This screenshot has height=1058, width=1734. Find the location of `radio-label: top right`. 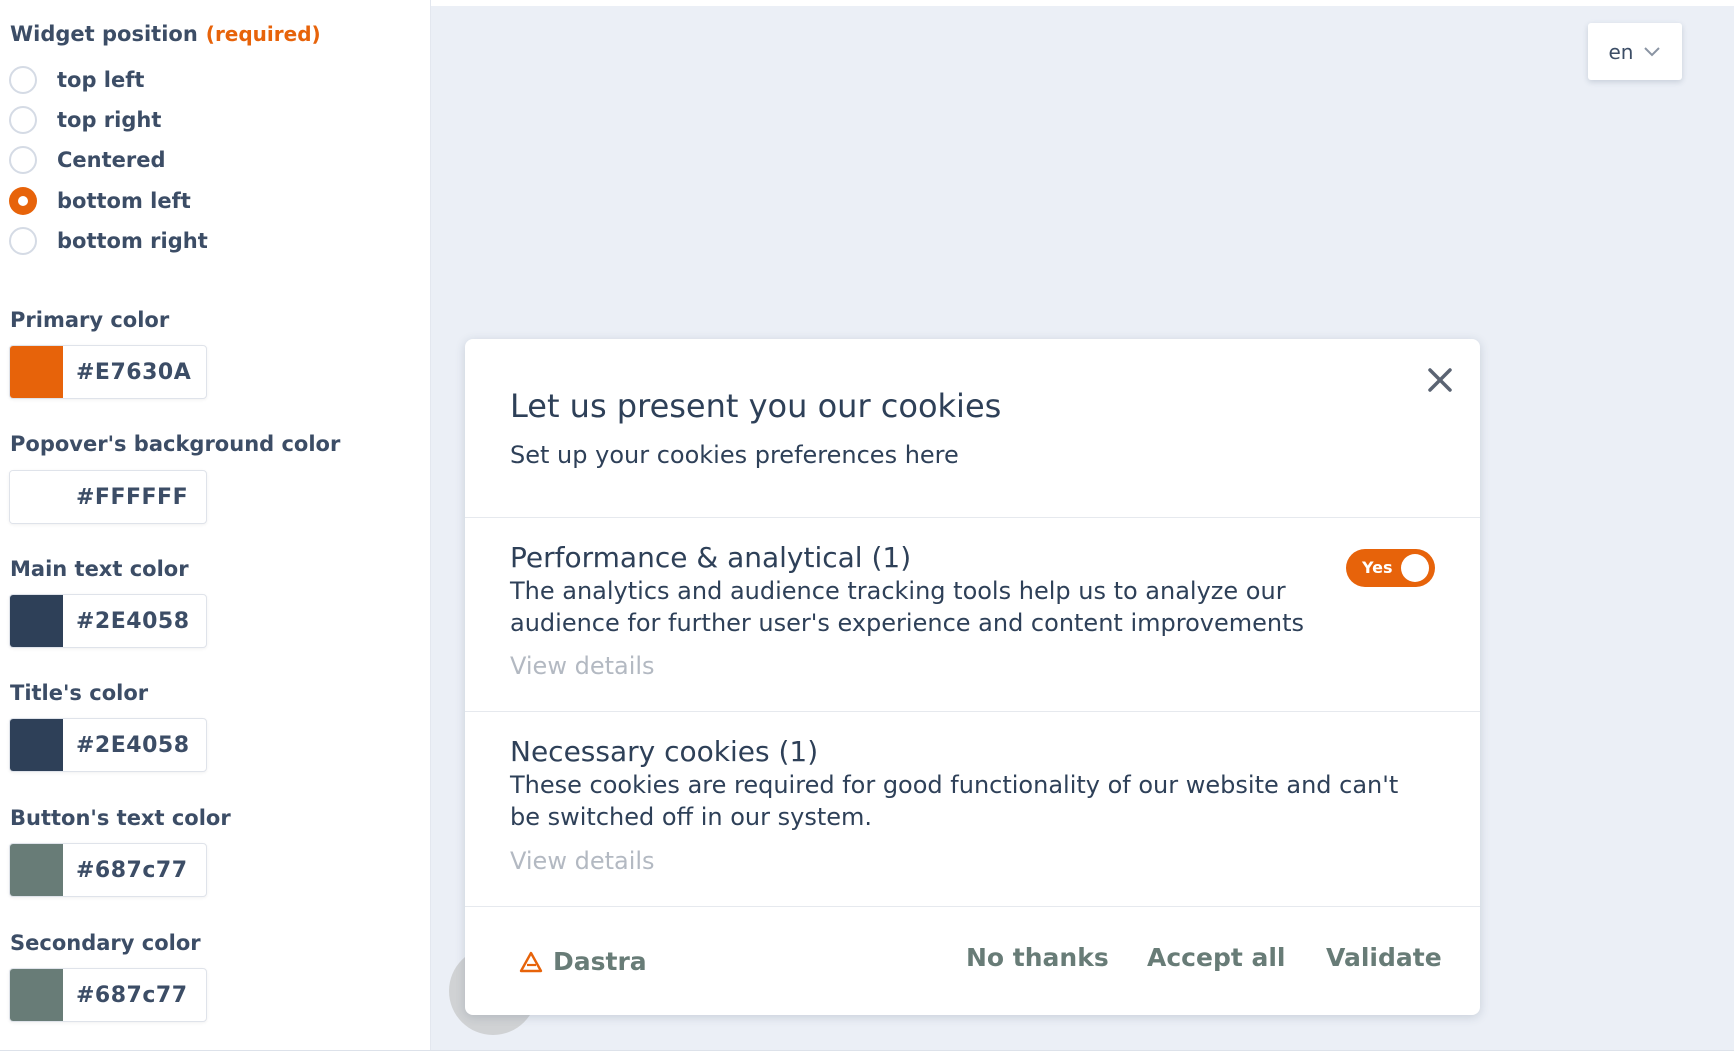

radio-label: top right is located at coordinates (109, 120).